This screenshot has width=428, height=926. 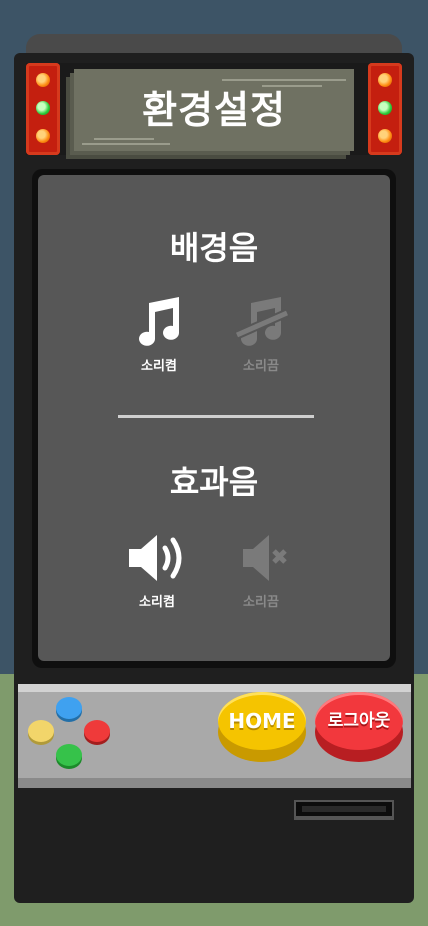 I want to click on coin-slot, so click(x=344, y=810).